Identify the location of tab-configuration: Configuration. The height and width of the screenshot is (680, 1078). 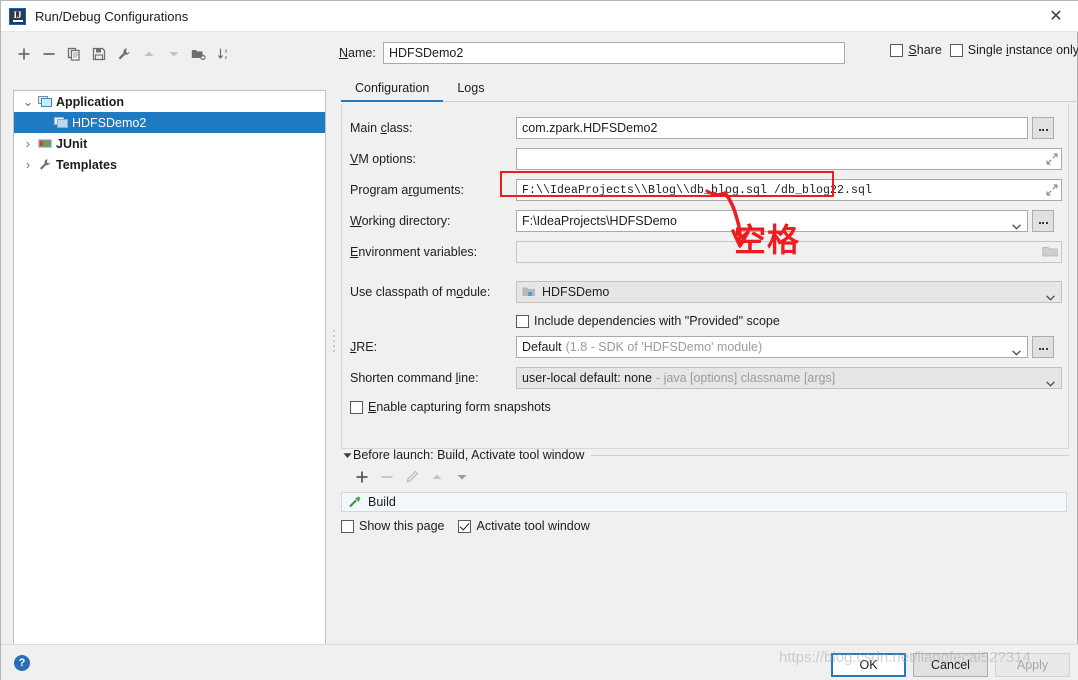
(392, 91).